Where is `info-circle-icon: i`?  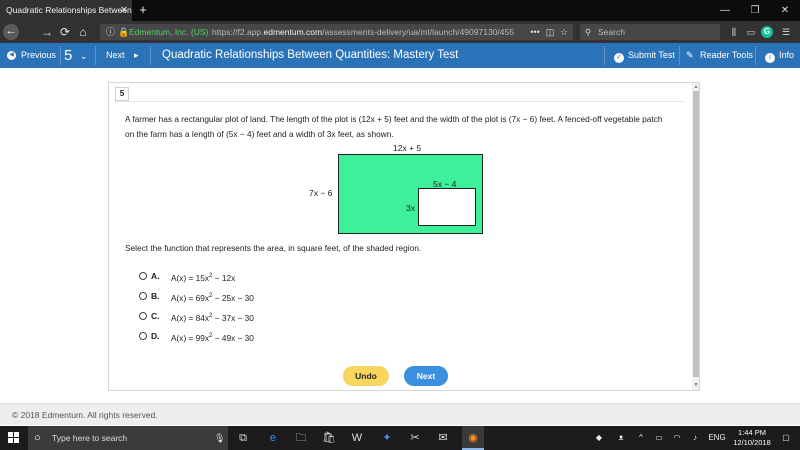 info-circle-icon: i is located at coordinates (770, 58).